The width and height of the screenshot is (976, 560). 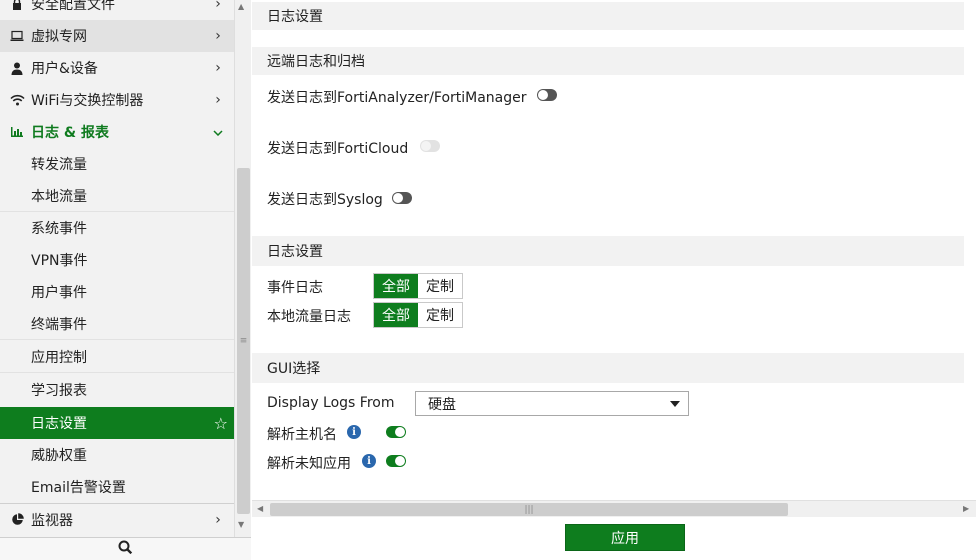 What do you see at coordinates (260, 508) in the screenshot?
I see `scroll-left-icon: ◀` at bounding box center [260, 508].